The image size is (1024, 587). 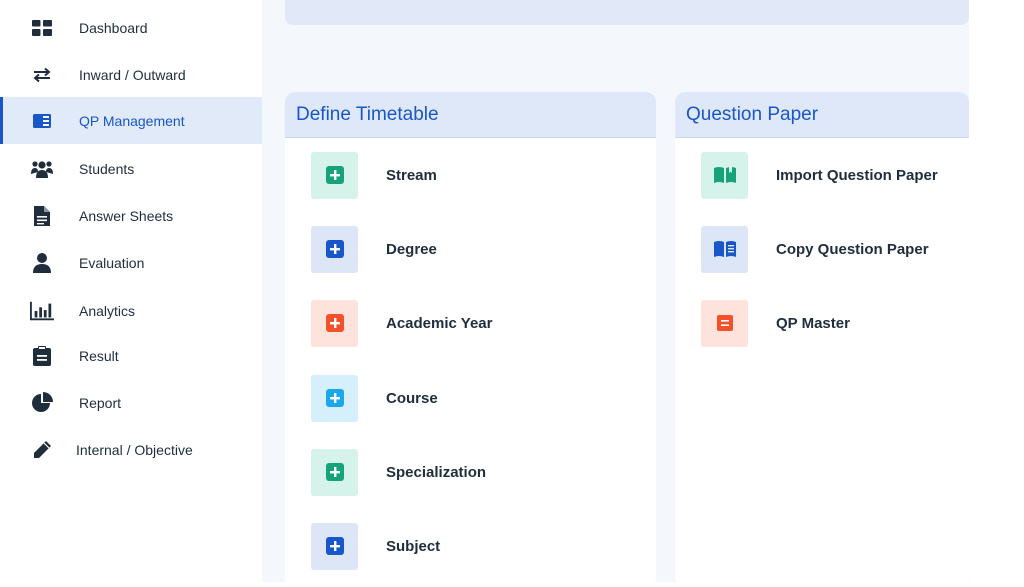 What do you see at coordinates (42, 28) in the screenshot?
I see `dashboard-icon` at bounding box center [42, 28].